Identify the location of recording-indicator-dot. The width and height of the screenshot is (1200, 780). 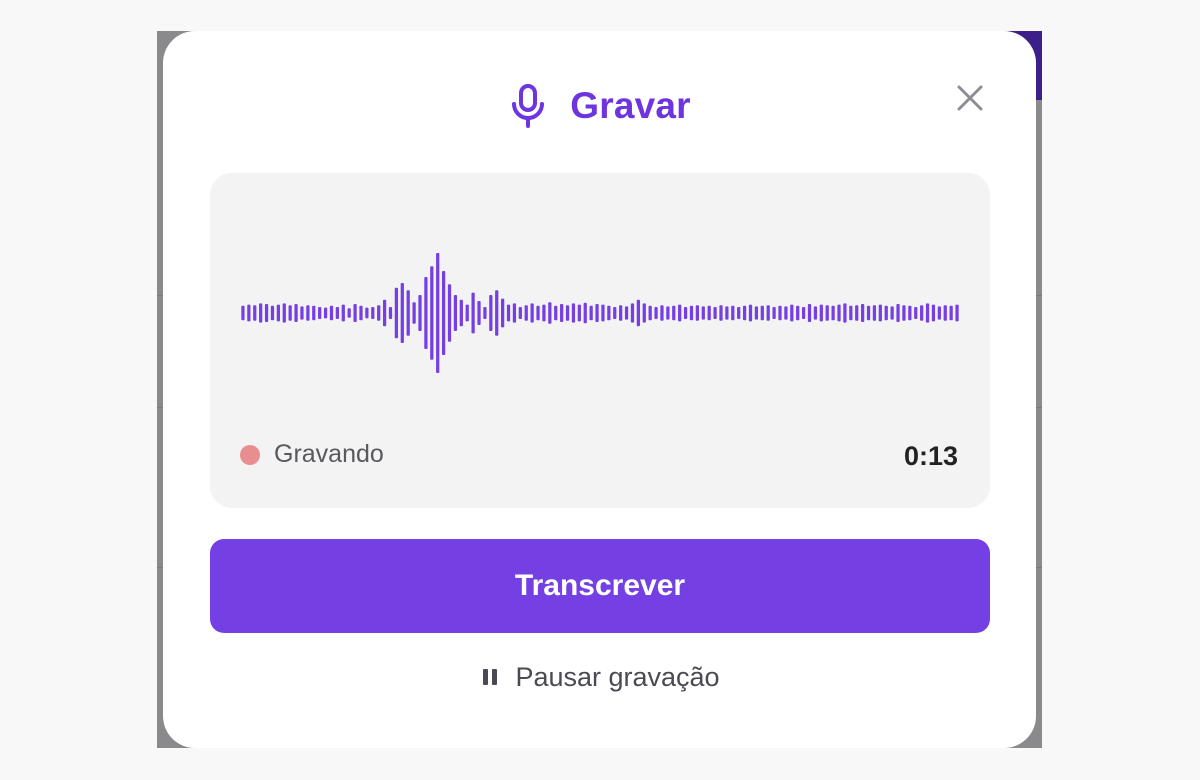
(250, 454).